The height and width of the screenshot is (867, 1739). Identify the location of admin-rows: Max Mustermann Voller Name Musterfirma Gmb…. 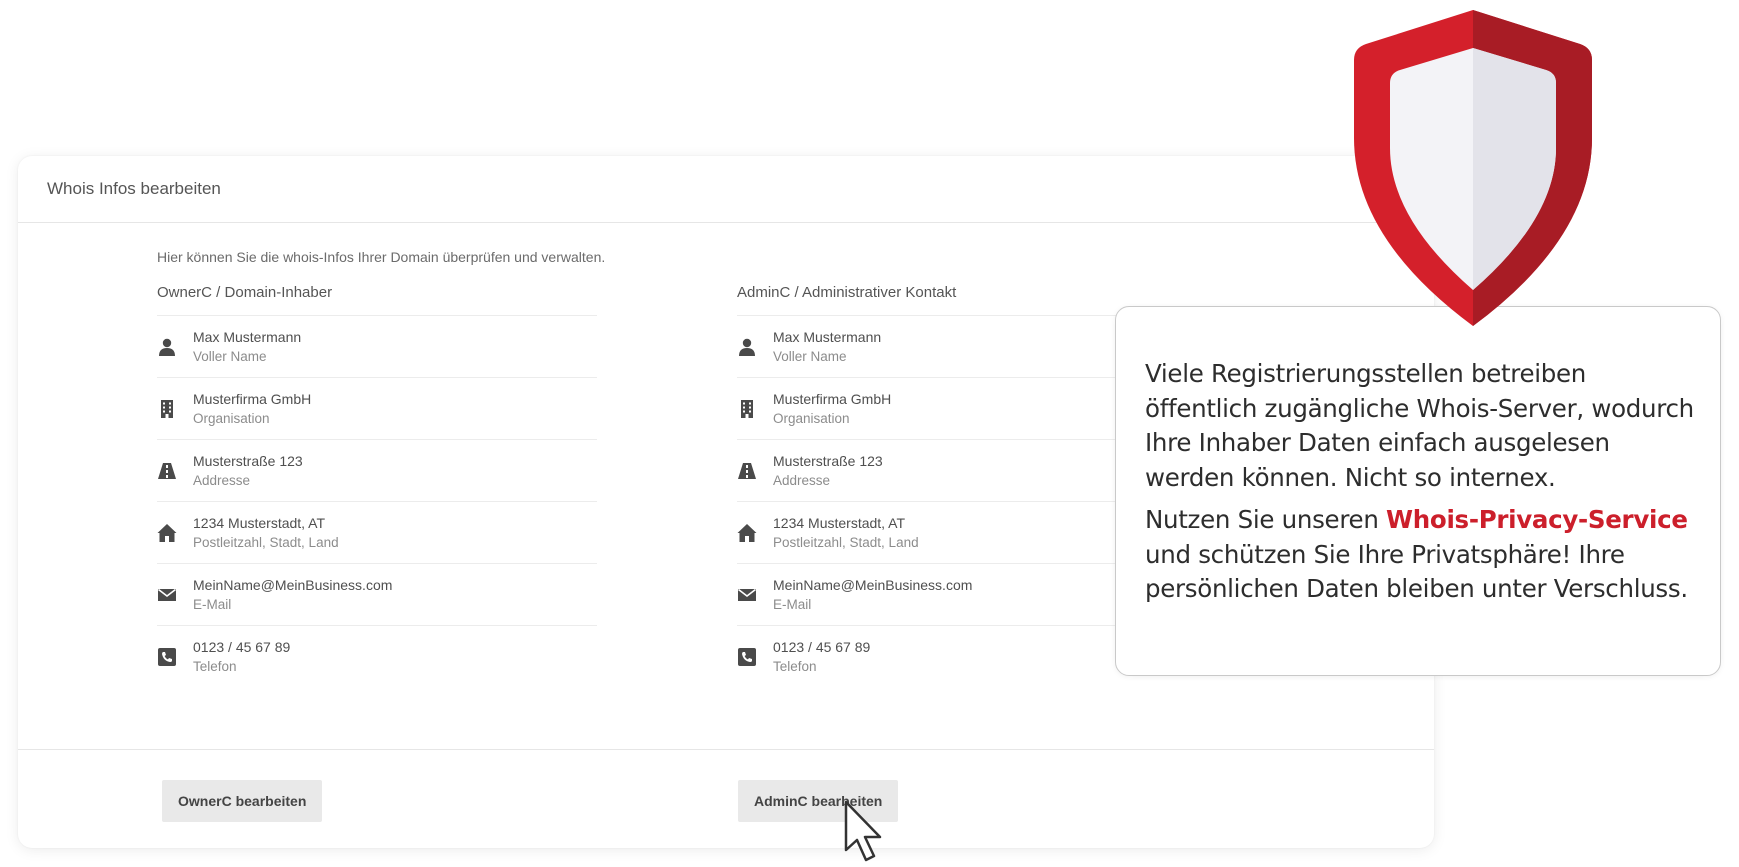
(957, 501).